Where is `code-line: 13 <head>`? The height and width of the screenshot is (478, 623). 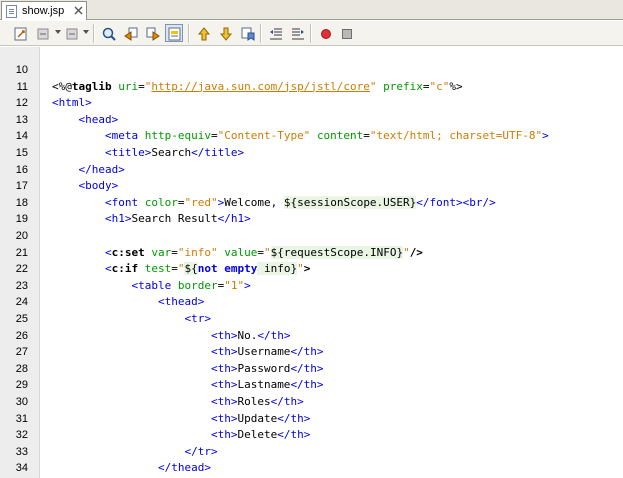 code-line: 13 <head> is located at coordinates (311, 120).